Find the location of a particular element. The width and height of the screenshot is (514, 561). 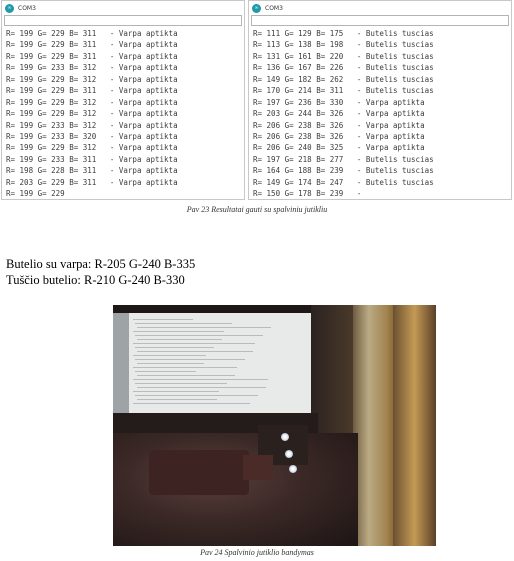

serial-log-line: R= 149 G= 182 B= 262 - Butelis tuscias is located at coordinates (343, 79).